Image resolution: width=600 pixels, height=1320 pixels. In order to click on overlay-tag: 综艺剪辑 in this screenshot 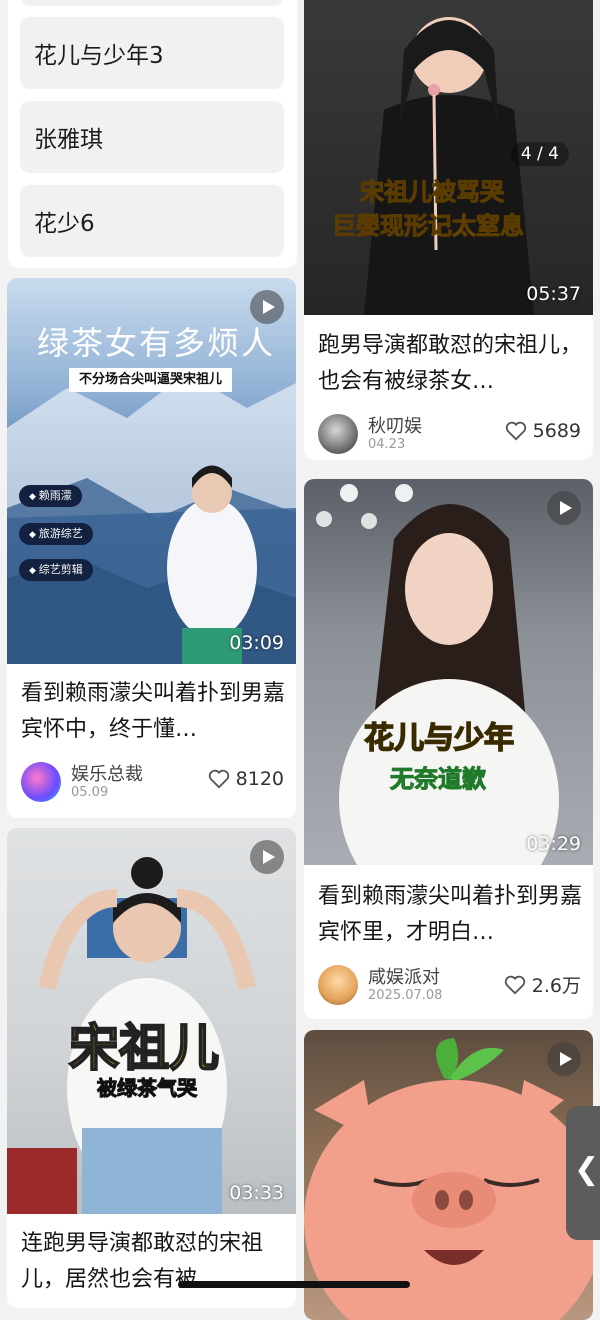, I will do `click(56, 570)`.